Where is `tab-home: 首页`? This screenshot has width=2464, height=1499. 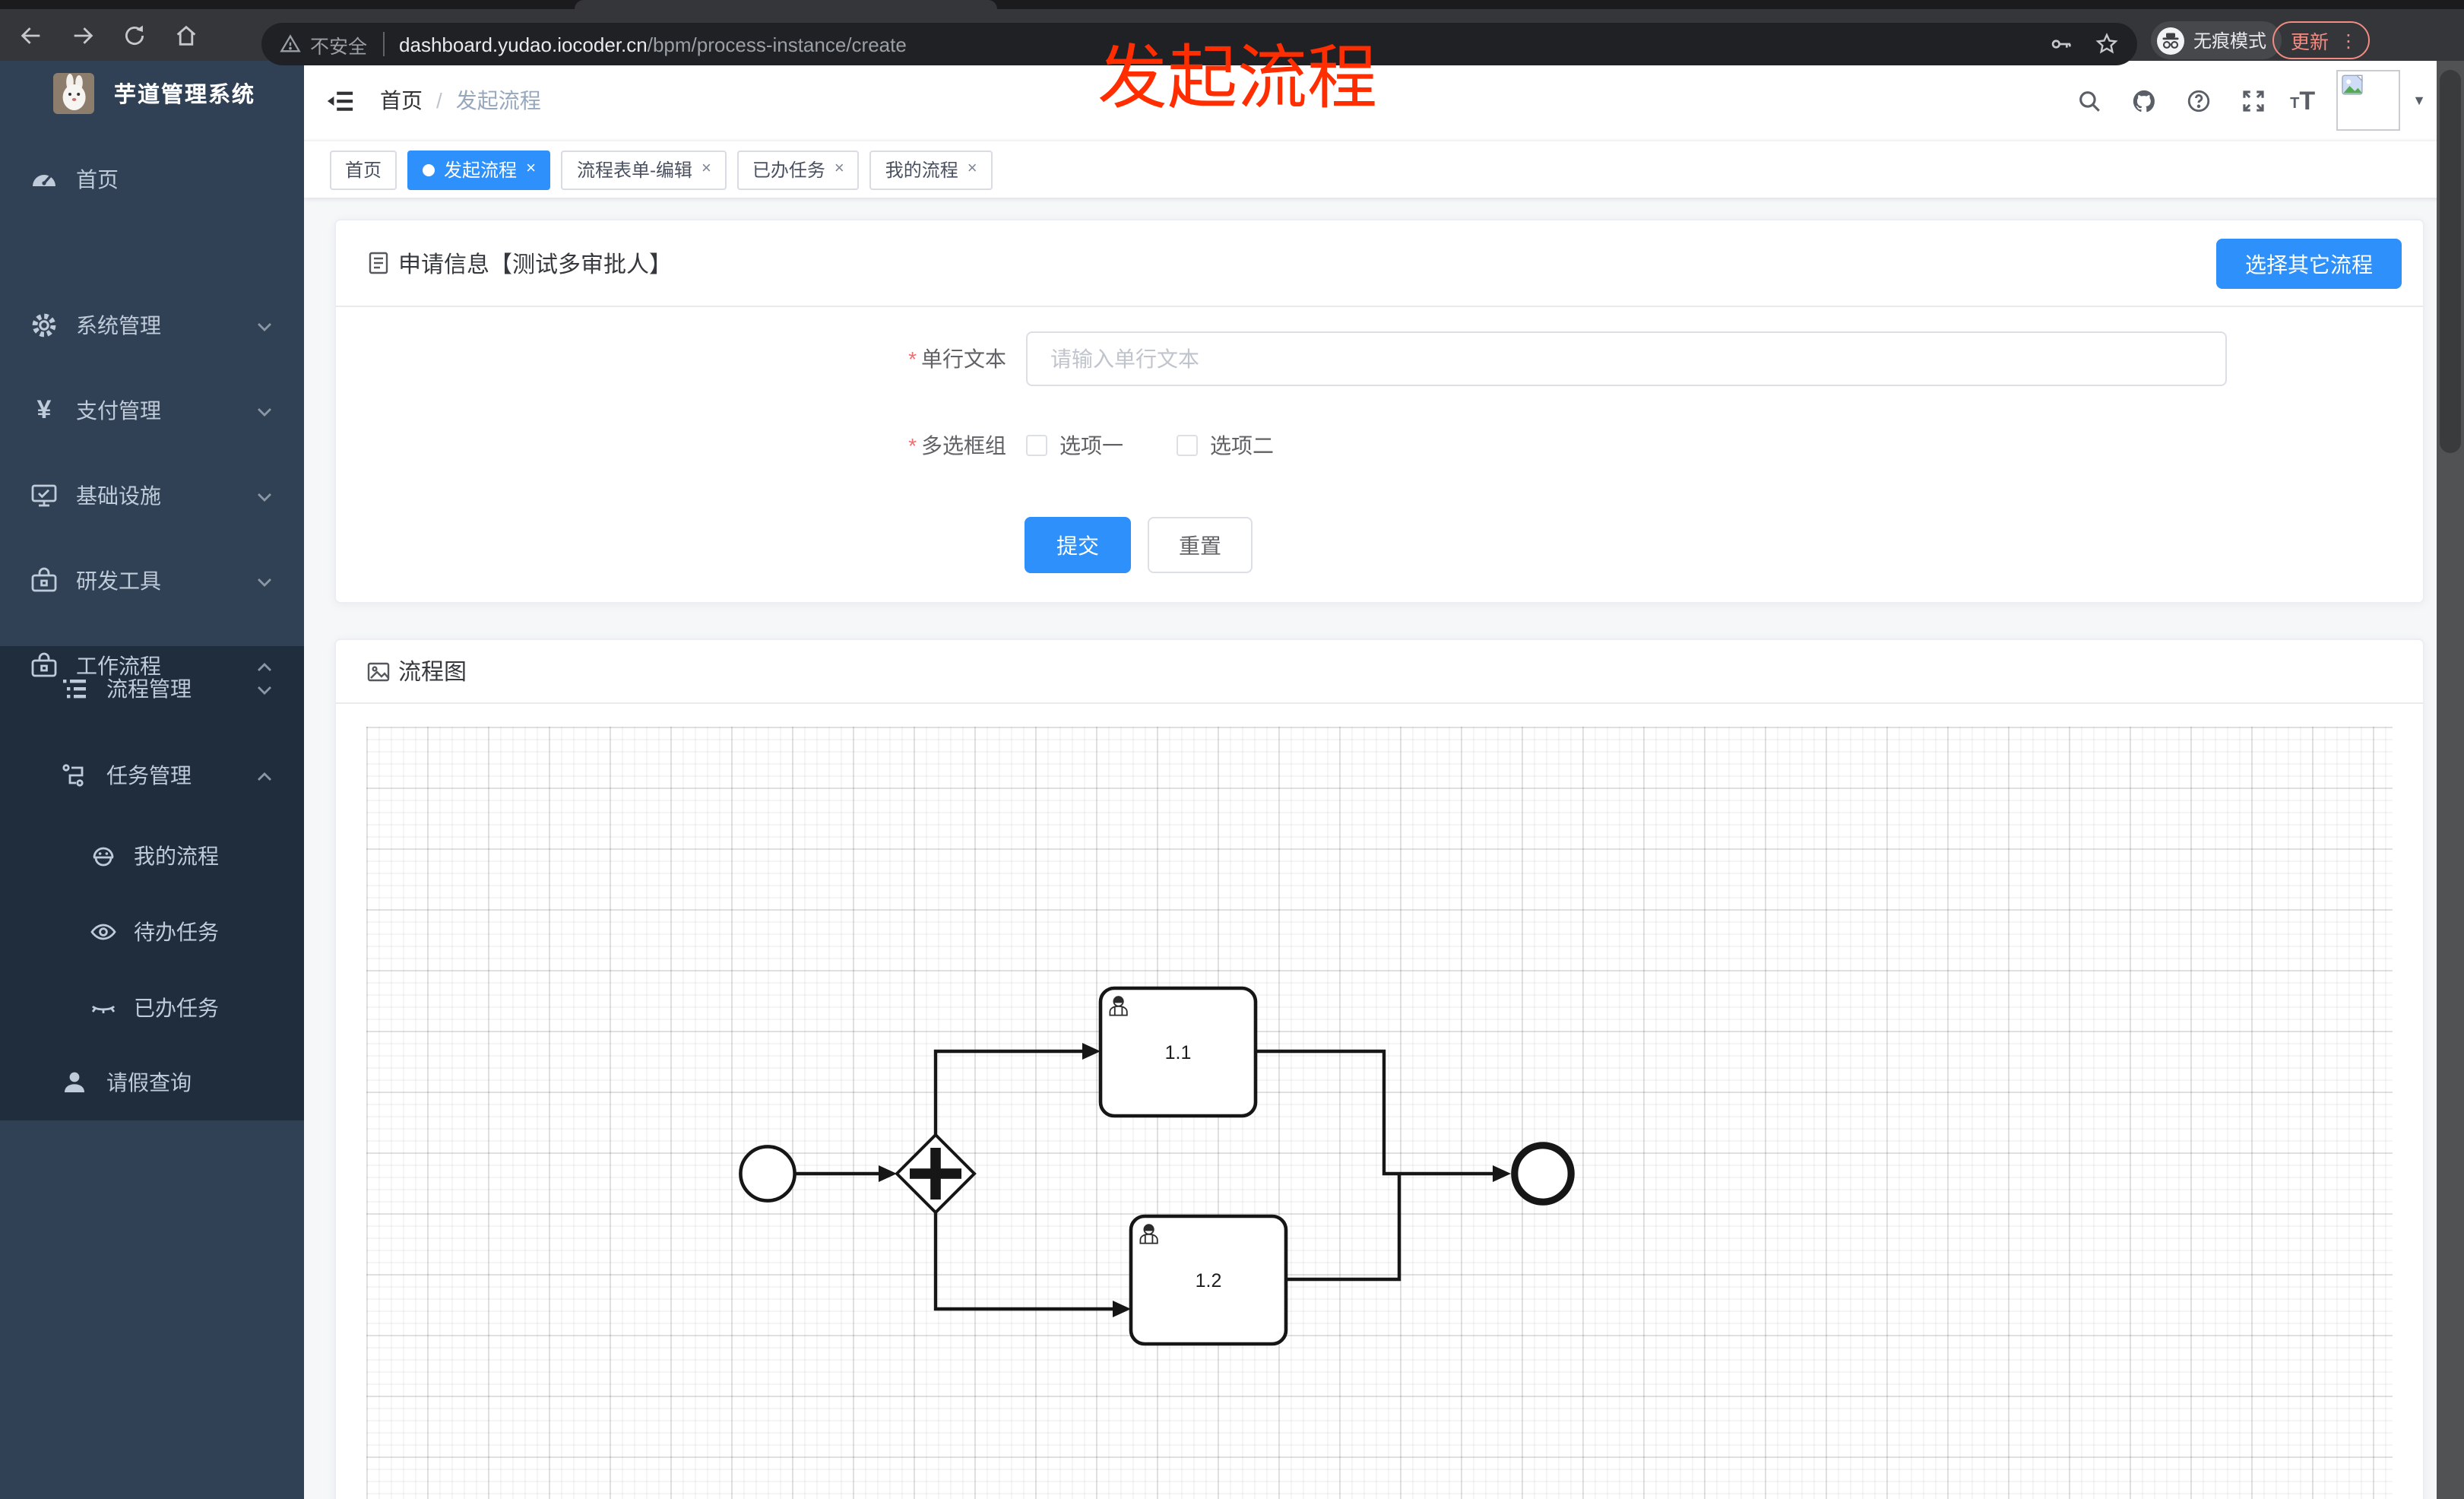 tab-home: 首页 is located at coordinates (363, 169).